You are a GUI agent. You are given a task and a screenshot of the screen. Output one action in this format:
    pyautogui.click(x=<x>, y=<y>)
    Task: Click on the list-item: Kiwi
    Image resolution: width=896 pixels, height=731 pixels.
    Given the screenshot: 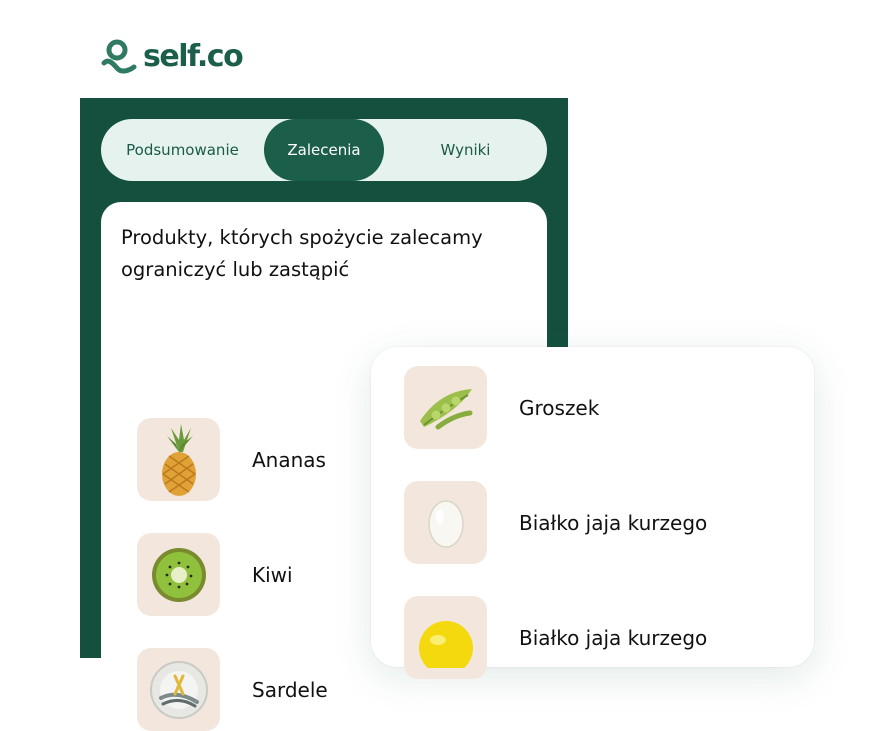 What is the action you would take?
    pyautogui.click(x=215, y=574)
    